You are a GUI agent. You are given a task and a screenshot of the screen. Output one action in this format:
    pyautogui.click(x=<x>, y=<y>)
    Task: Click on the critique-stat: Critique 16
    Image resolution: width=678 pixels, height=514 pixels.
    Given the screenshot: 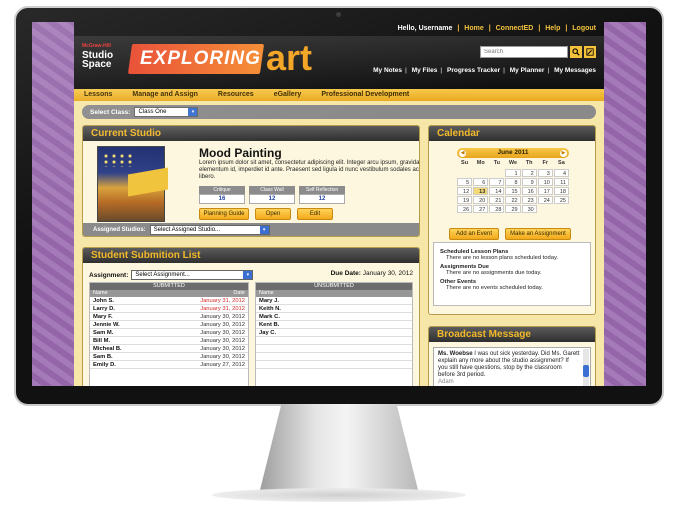 What is the action you would take?
    pyautogui.click(x=222, y=195)
    